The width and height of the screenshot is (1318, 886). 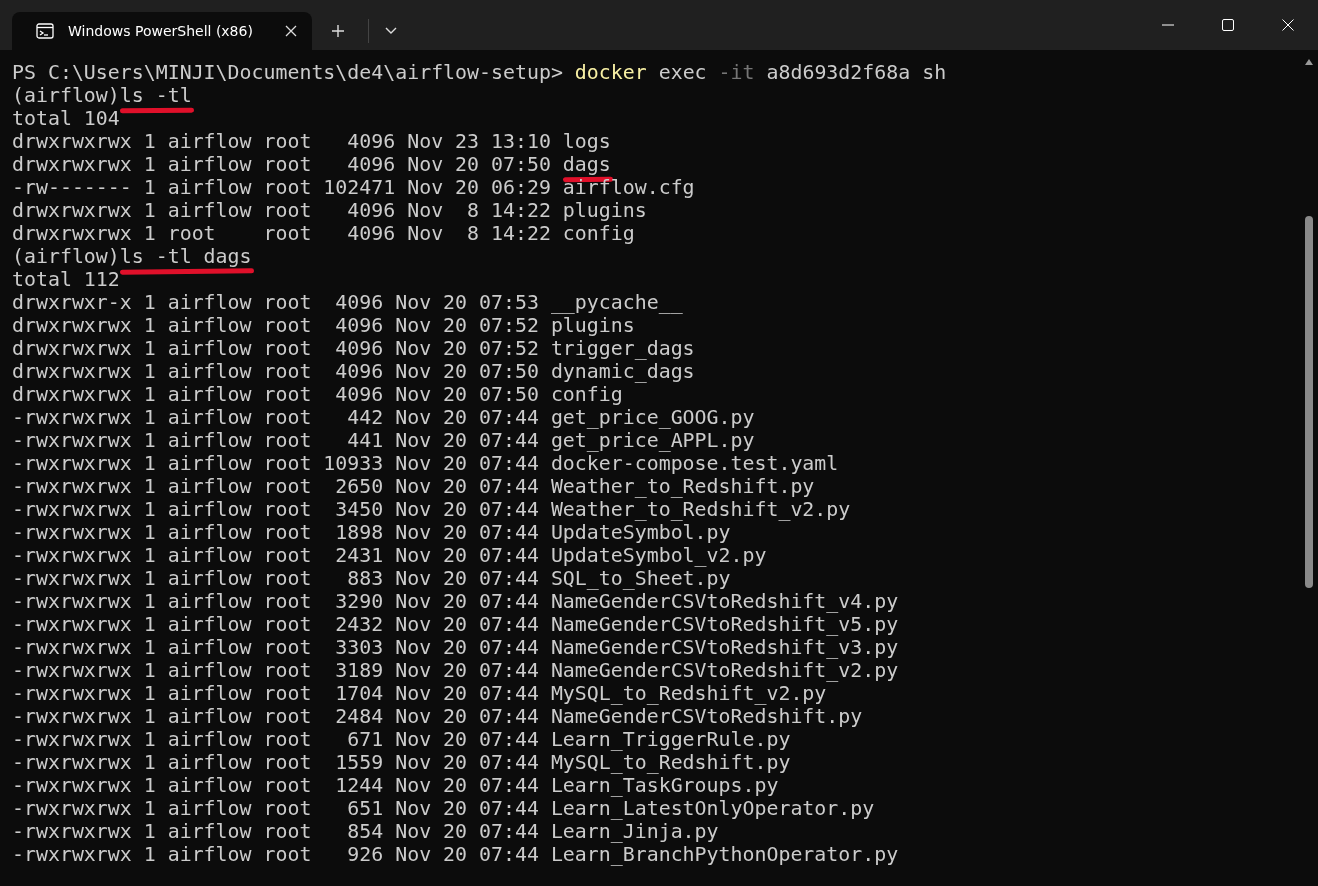 What do you see at coordinates (413, 486) in the screenshot?
I see `terminal-line: -rwxrwxrwx 1 airflow root 2650 Nov 20 07:44 Weather_to_Redshift.py` at bounding box center [413, 486].